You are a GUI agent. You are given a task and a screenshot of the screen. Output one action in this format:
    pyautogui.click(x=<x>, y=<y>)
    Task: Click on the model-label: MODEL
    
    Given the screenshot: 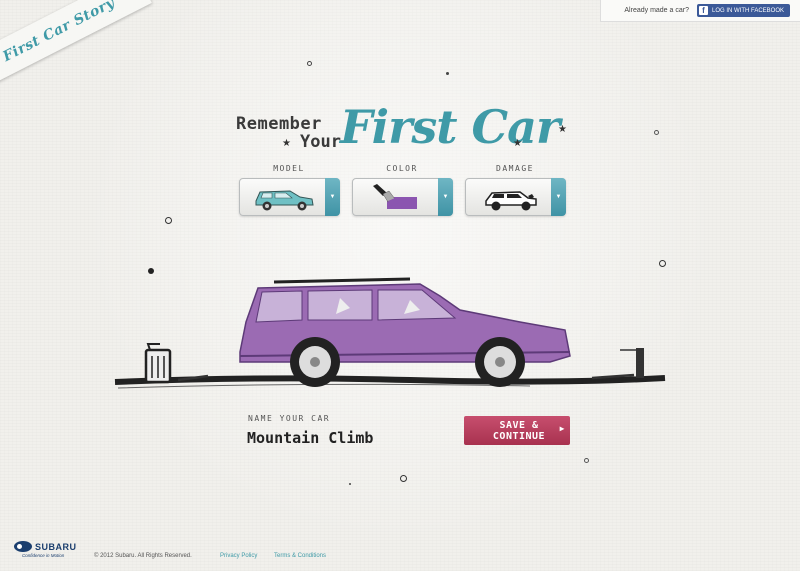 What is the action you would take?
    pyautogui.click(x=289, y=168)
    